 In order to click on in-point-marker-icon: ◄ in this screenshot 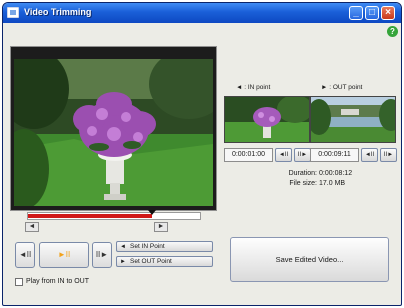, I will do `click(239, 87)`.